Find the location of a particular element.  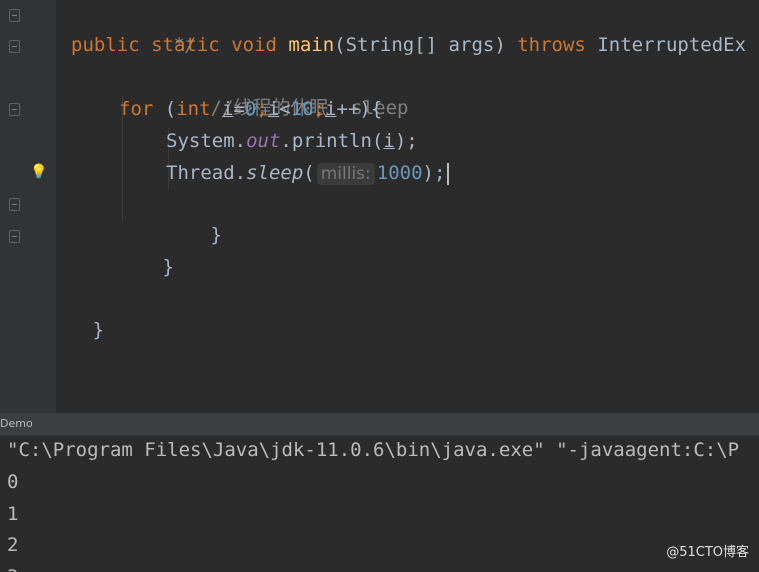

method-println: .println( is located at coordinates (332, 141).